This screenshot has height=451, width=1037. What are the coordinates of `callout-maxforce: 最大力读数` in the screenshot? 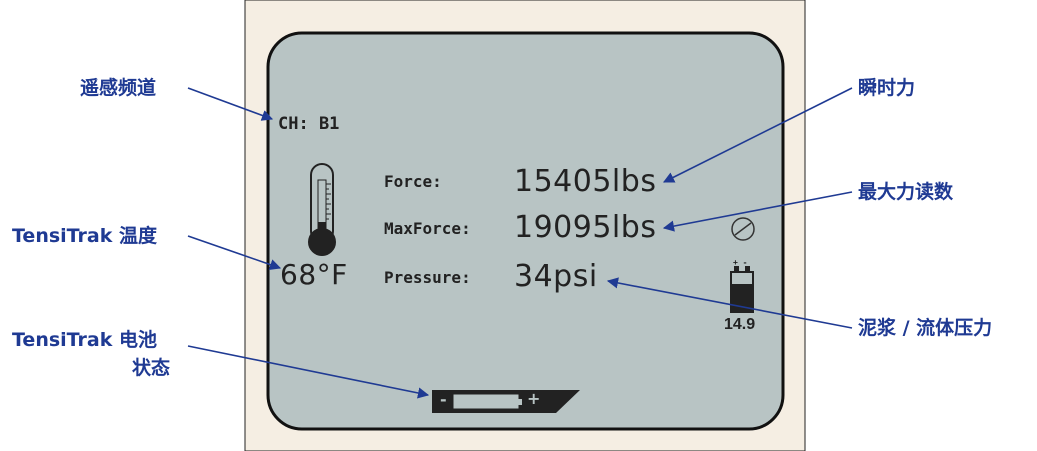 It's located at (906, 192).